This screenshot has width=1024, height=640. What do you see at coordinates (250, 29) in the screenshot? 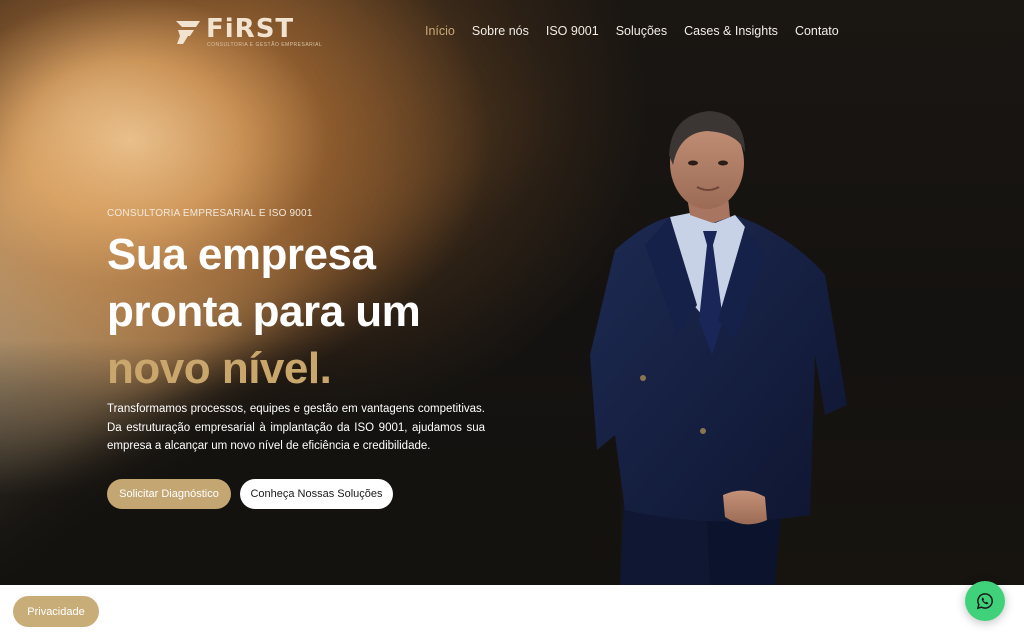
I see `brand-name: FiRST` at bounding box center [250, 29].